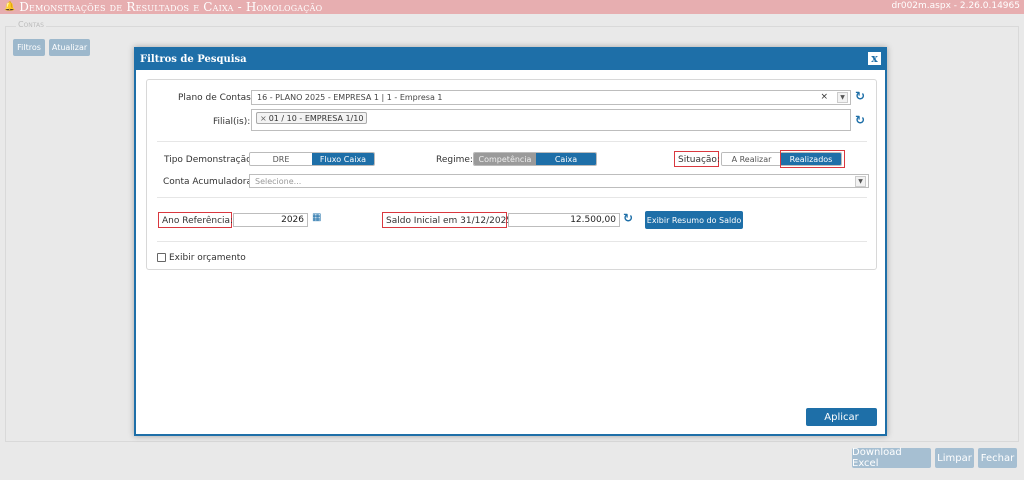 Image resolution: width=1024 pixels, height=480 pixels. What do you see at coordinates (161, 257) in the screenshot?
I see `orcamento-checkbox` at bounding box center [161, 257].